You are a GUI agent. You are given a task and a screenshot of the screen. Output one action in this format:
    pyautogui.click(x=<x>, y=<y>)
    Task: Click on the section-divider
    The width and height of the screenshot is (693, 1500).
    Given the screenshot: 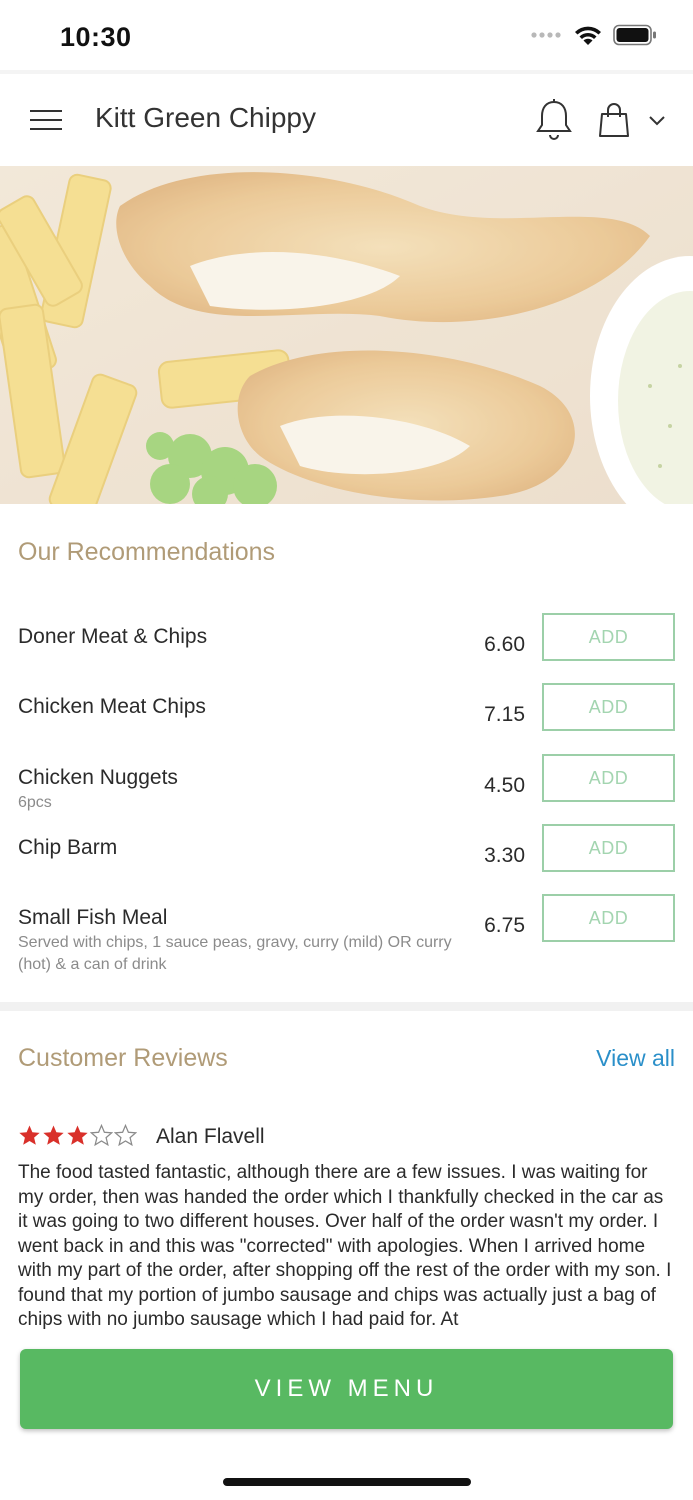 What is the action you would take?
    pyautogui.click(x=346, y=1006)
    